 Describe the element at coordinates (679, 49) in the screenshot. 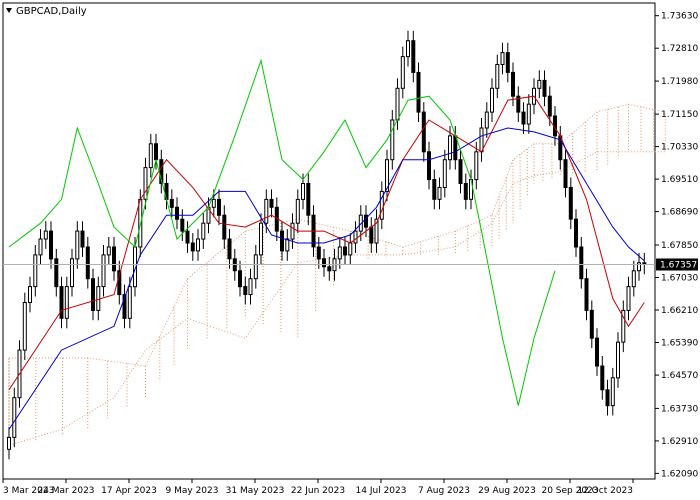

I see `y-tick-label: 1.72810` at that location.